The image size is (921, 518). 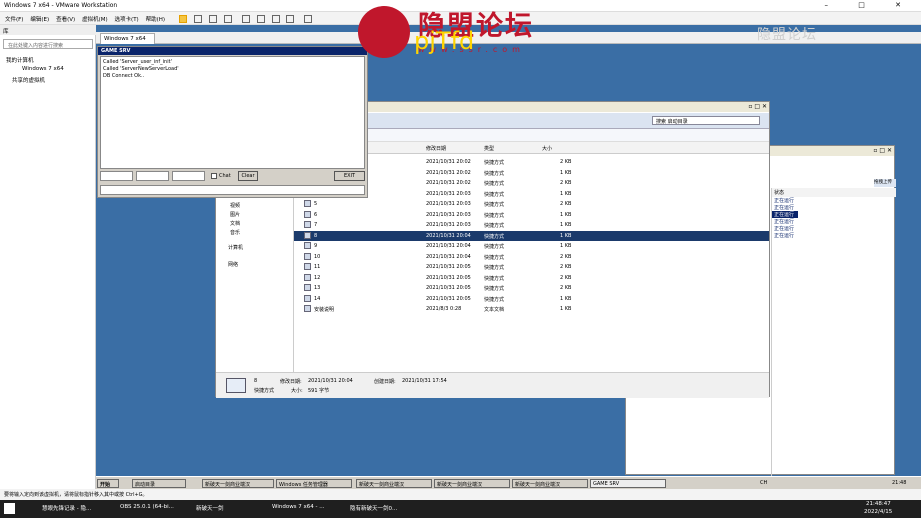 I want to click on file-row: 14 2021/10/31 20:05 快捷方式 1 KB, so click(x=531, y=299).